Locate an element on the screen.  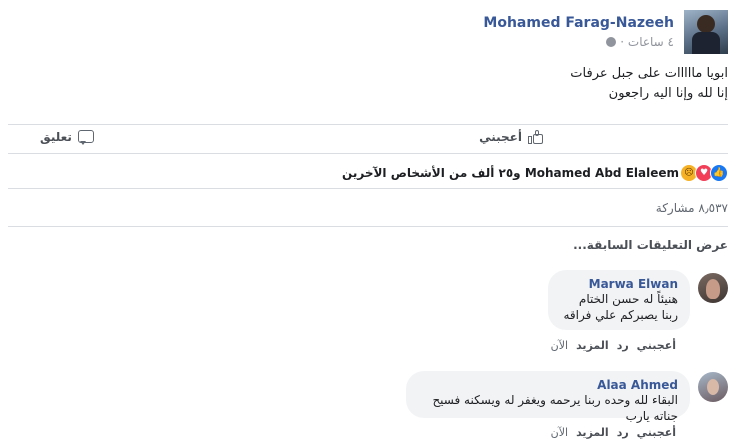
commenter-name: Alaa Ahmed is located at coordinates (548, 385).